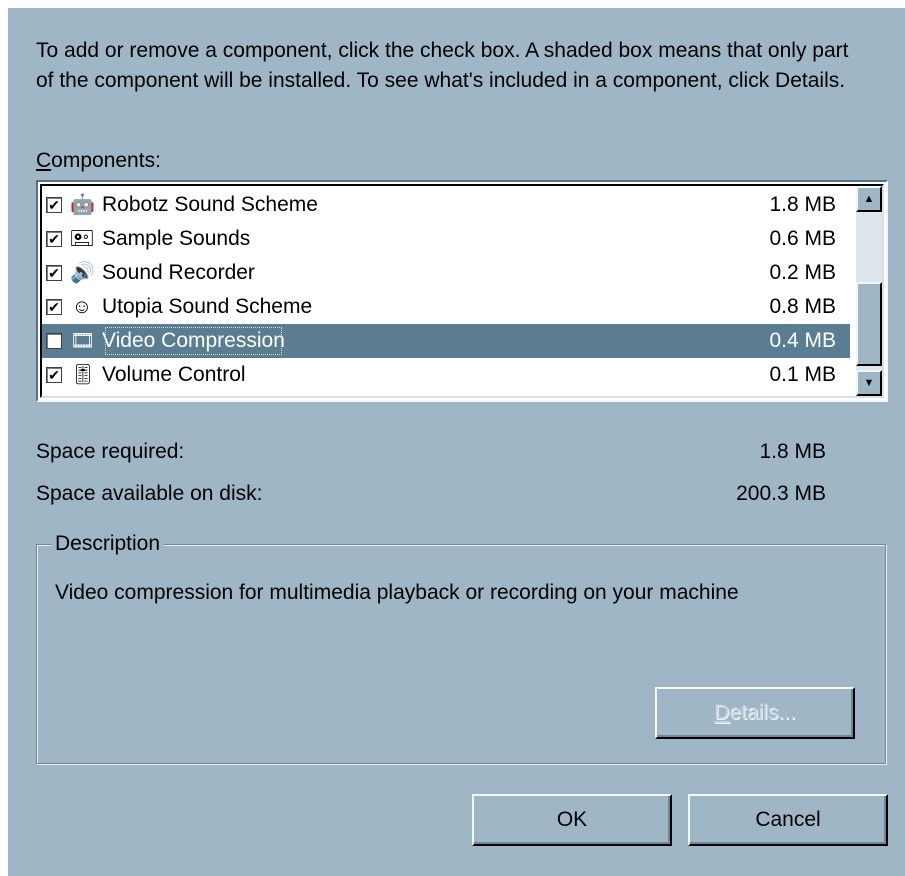 This screenshot has width=905, height=876. Describe the element at coordinates (792, 451) in the screenshot. I see `space-required-value: 1.8 MB` at that location.